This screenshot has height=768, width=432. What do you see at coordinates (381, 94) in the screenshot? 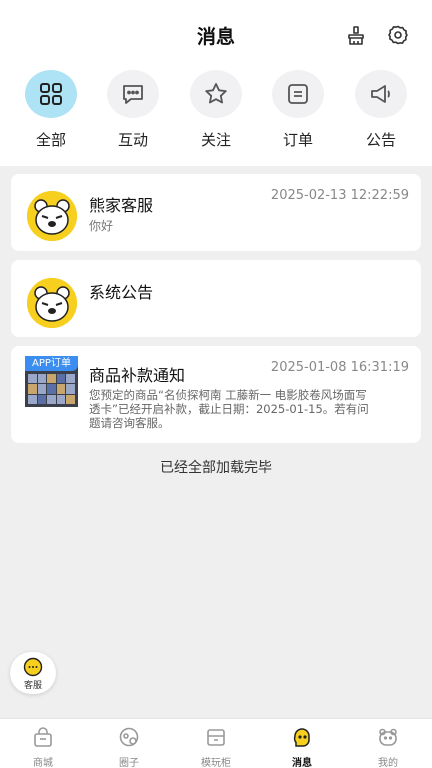
I see `megaphone-icon` at bounding box center [381, 94].